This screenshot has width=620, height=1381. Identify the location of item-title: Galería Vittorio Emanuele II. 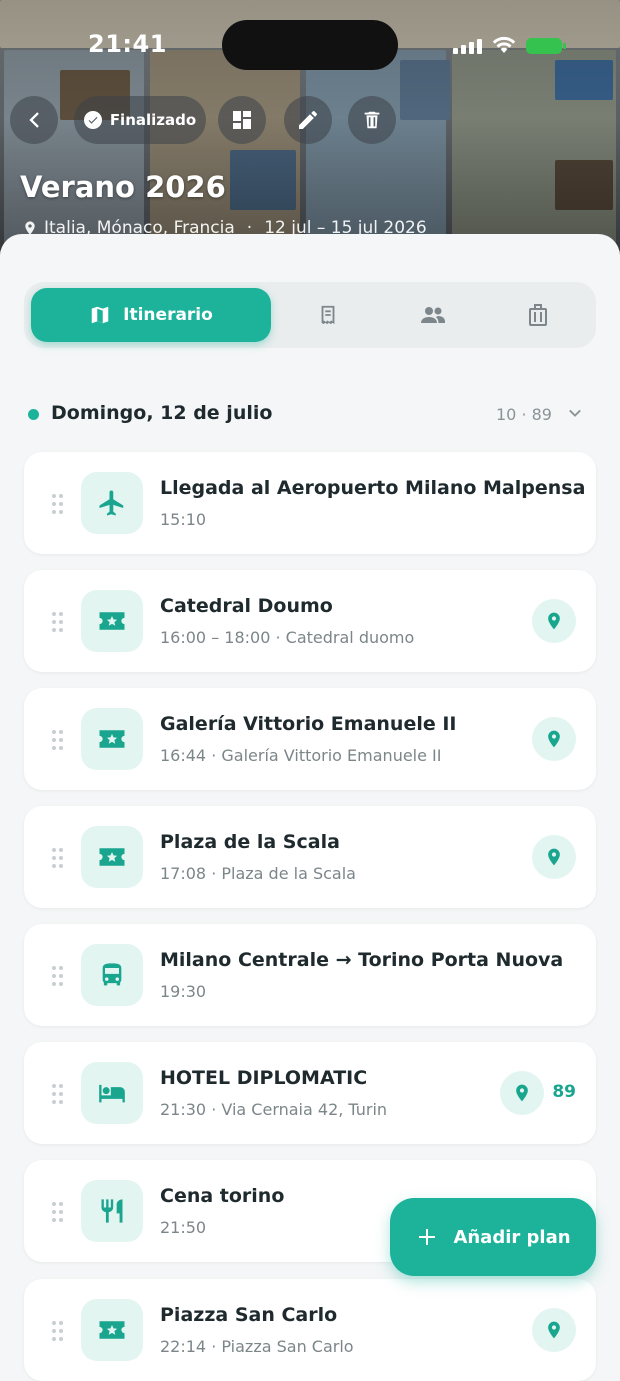
(308, 724).